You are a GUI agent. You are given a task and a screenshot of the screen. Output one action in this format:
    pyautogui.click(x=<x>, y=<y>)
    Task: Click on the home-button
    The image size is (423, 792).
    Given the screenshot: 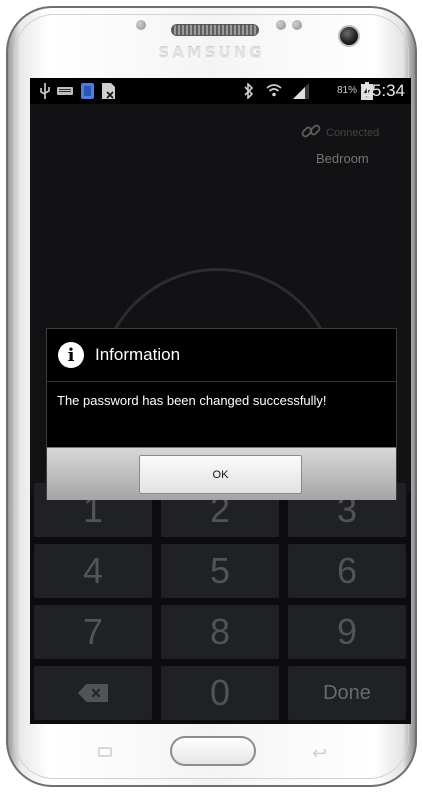 What is the action you would take?
    pyautogui.click(x=213, y=751)
    